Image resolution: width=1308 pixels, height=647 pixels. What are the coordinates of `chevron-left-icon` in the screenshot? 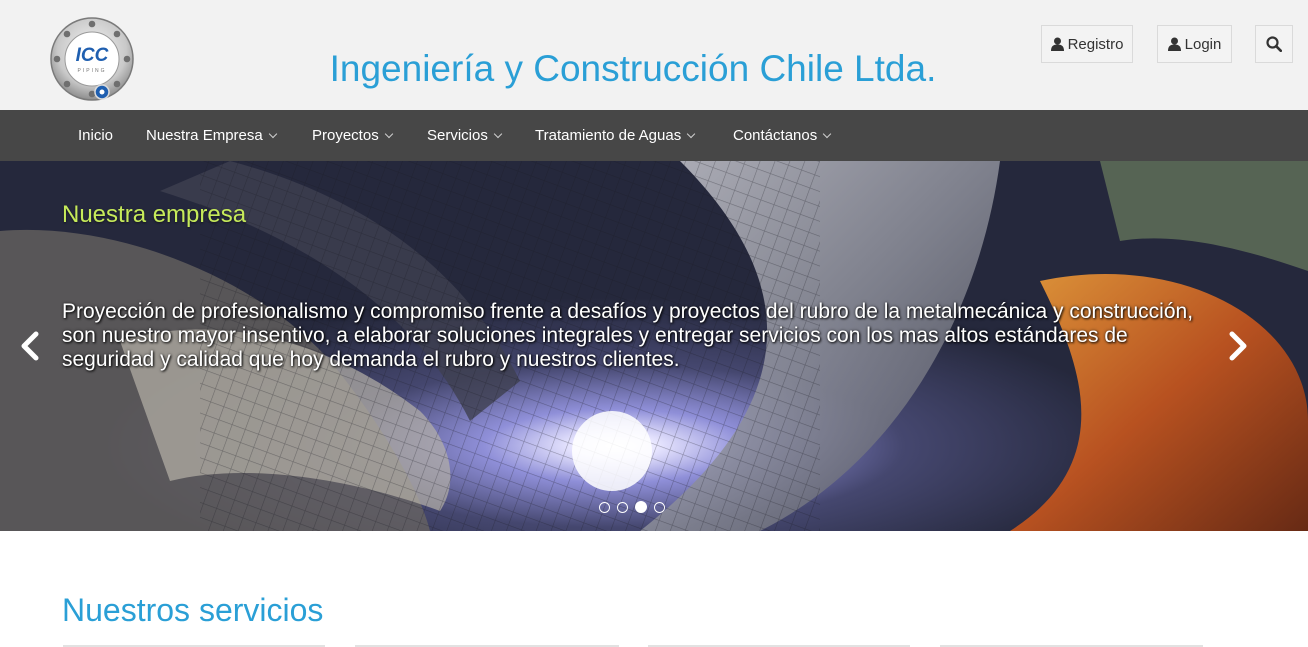 It's located at (30, 346).